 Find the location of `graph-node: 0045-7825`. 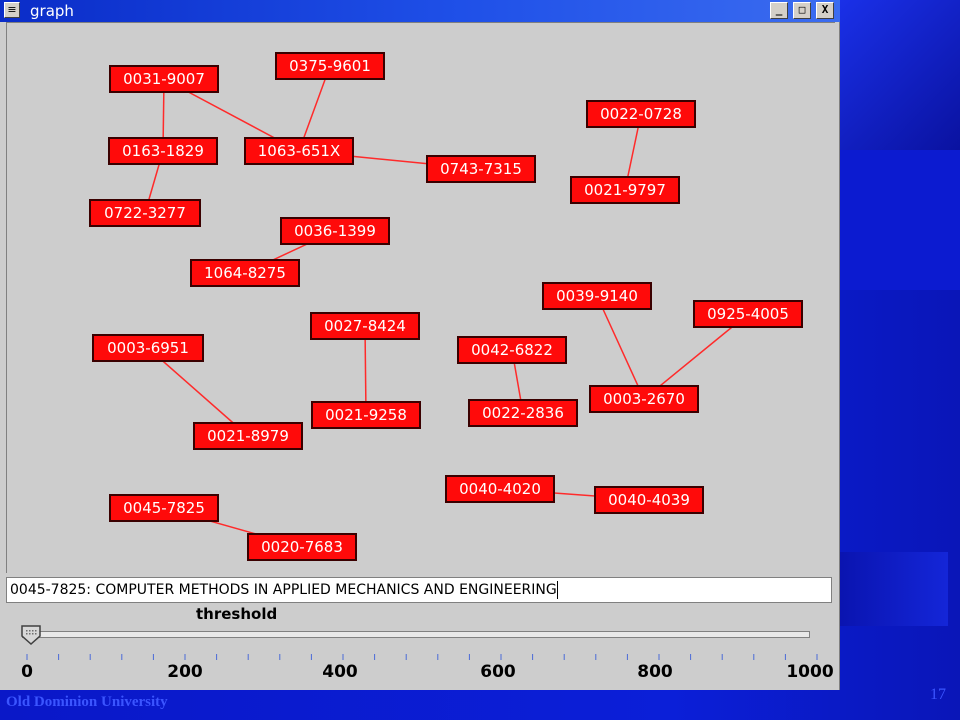

graph-node: 0045-7825 is located at coordinates (164, 508).